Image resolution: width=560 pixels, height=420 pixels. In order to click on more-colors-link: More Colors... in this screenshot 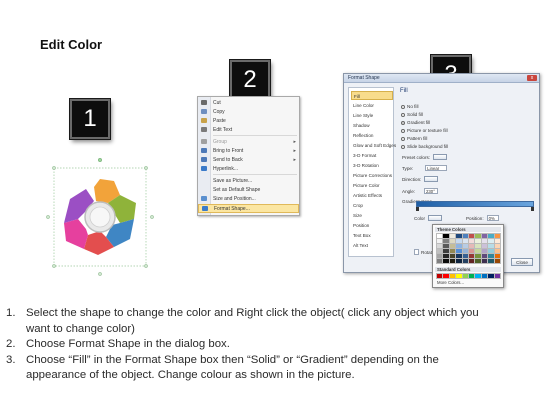, I will do `click(450, 282)`.